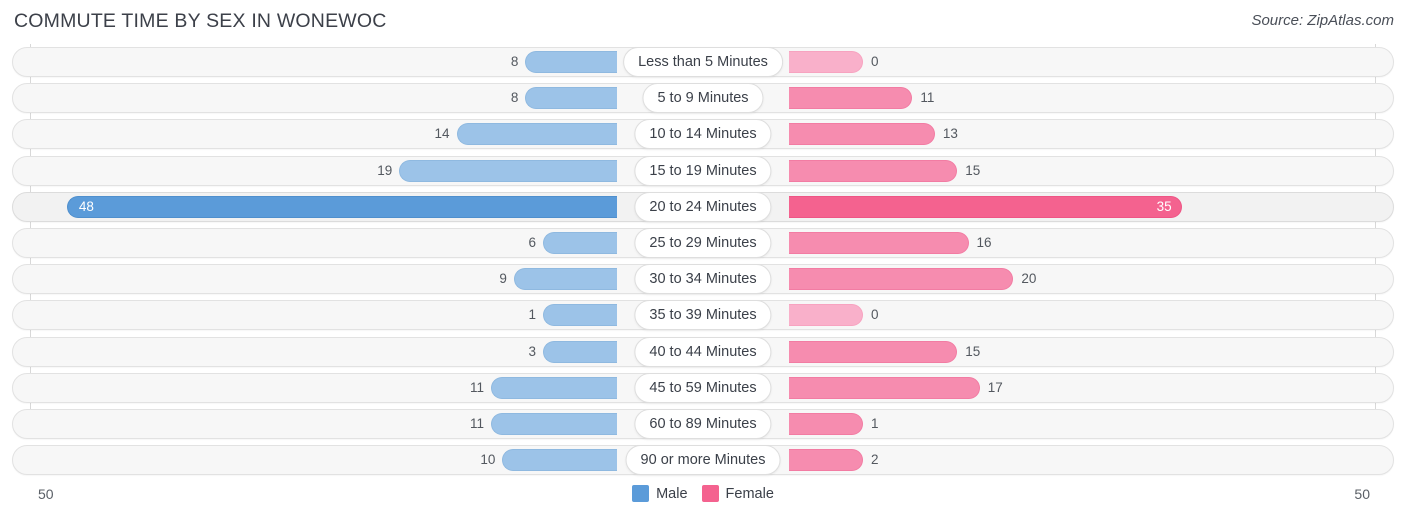 The height and width of the screenshot is (522, 1406). Describe the element at coordinates (1029, 279) in the screenshot. I see `value-female: 20` at that location.